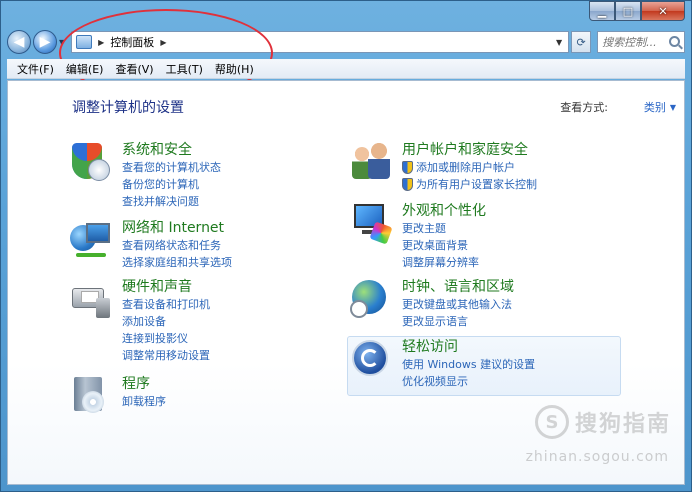  I want to click on link-connect-projector: 连接到投影仪, so click(166, 338).